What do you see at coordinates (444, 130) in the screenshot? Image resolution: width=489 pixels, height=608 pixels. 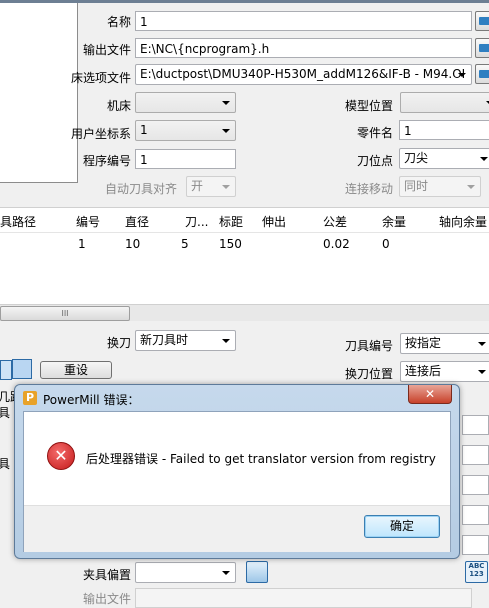 I see `part-name-input: 1` at bounding box center [444, 130].